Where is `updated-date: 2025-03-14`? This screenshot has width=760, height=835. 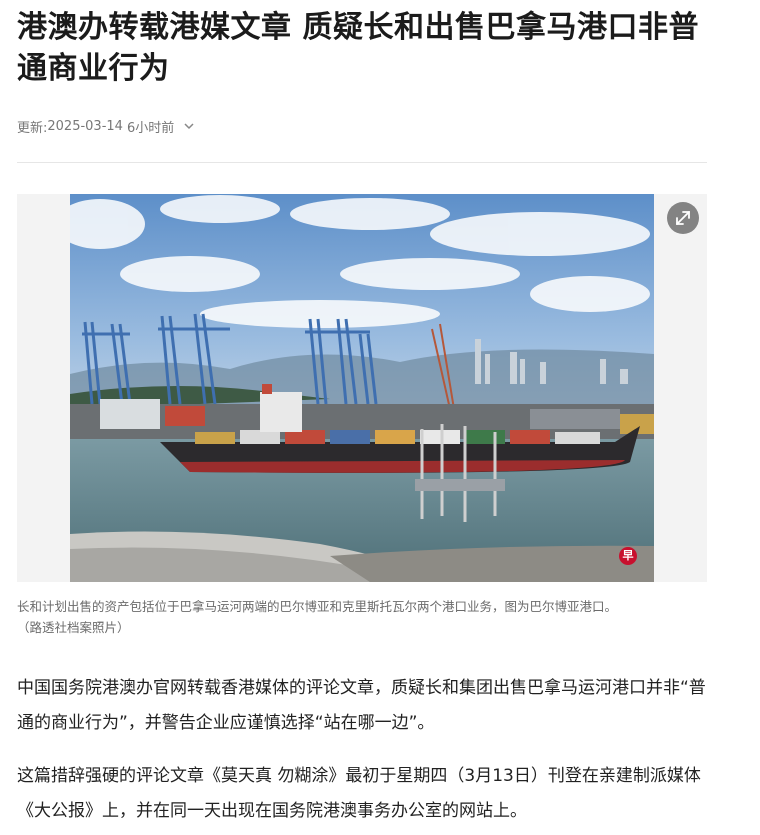 updated-date: 2025-03-14 is located at coordinates (85, 126).